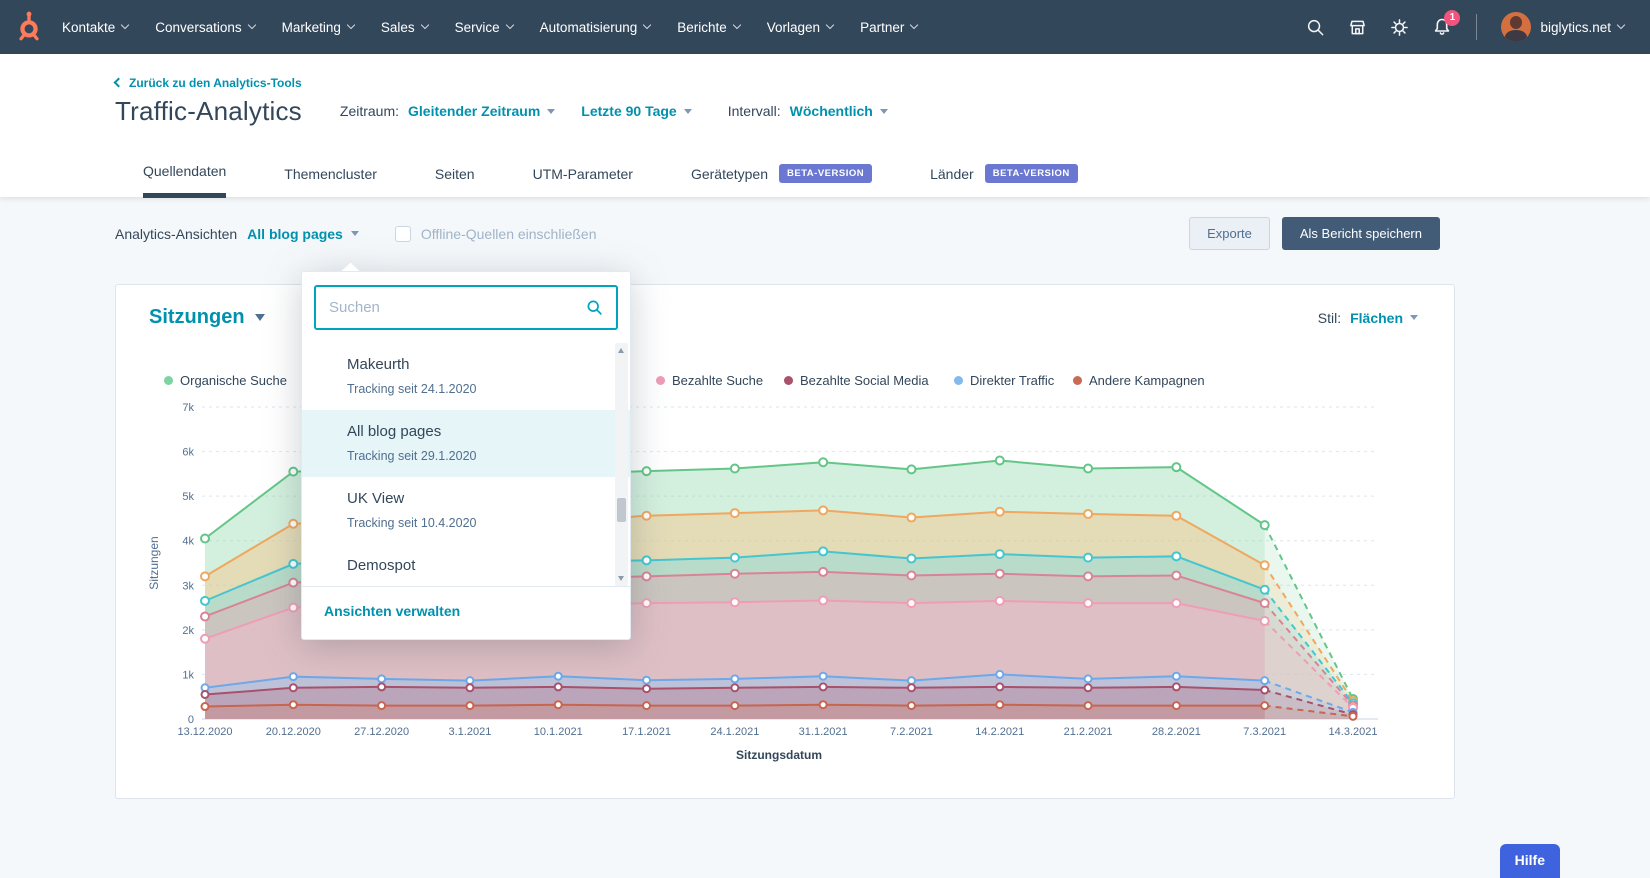  Describe the element at coordinates (319, 27) in the screenshot. I see `nav-item-marketing: Marketing` at that location.